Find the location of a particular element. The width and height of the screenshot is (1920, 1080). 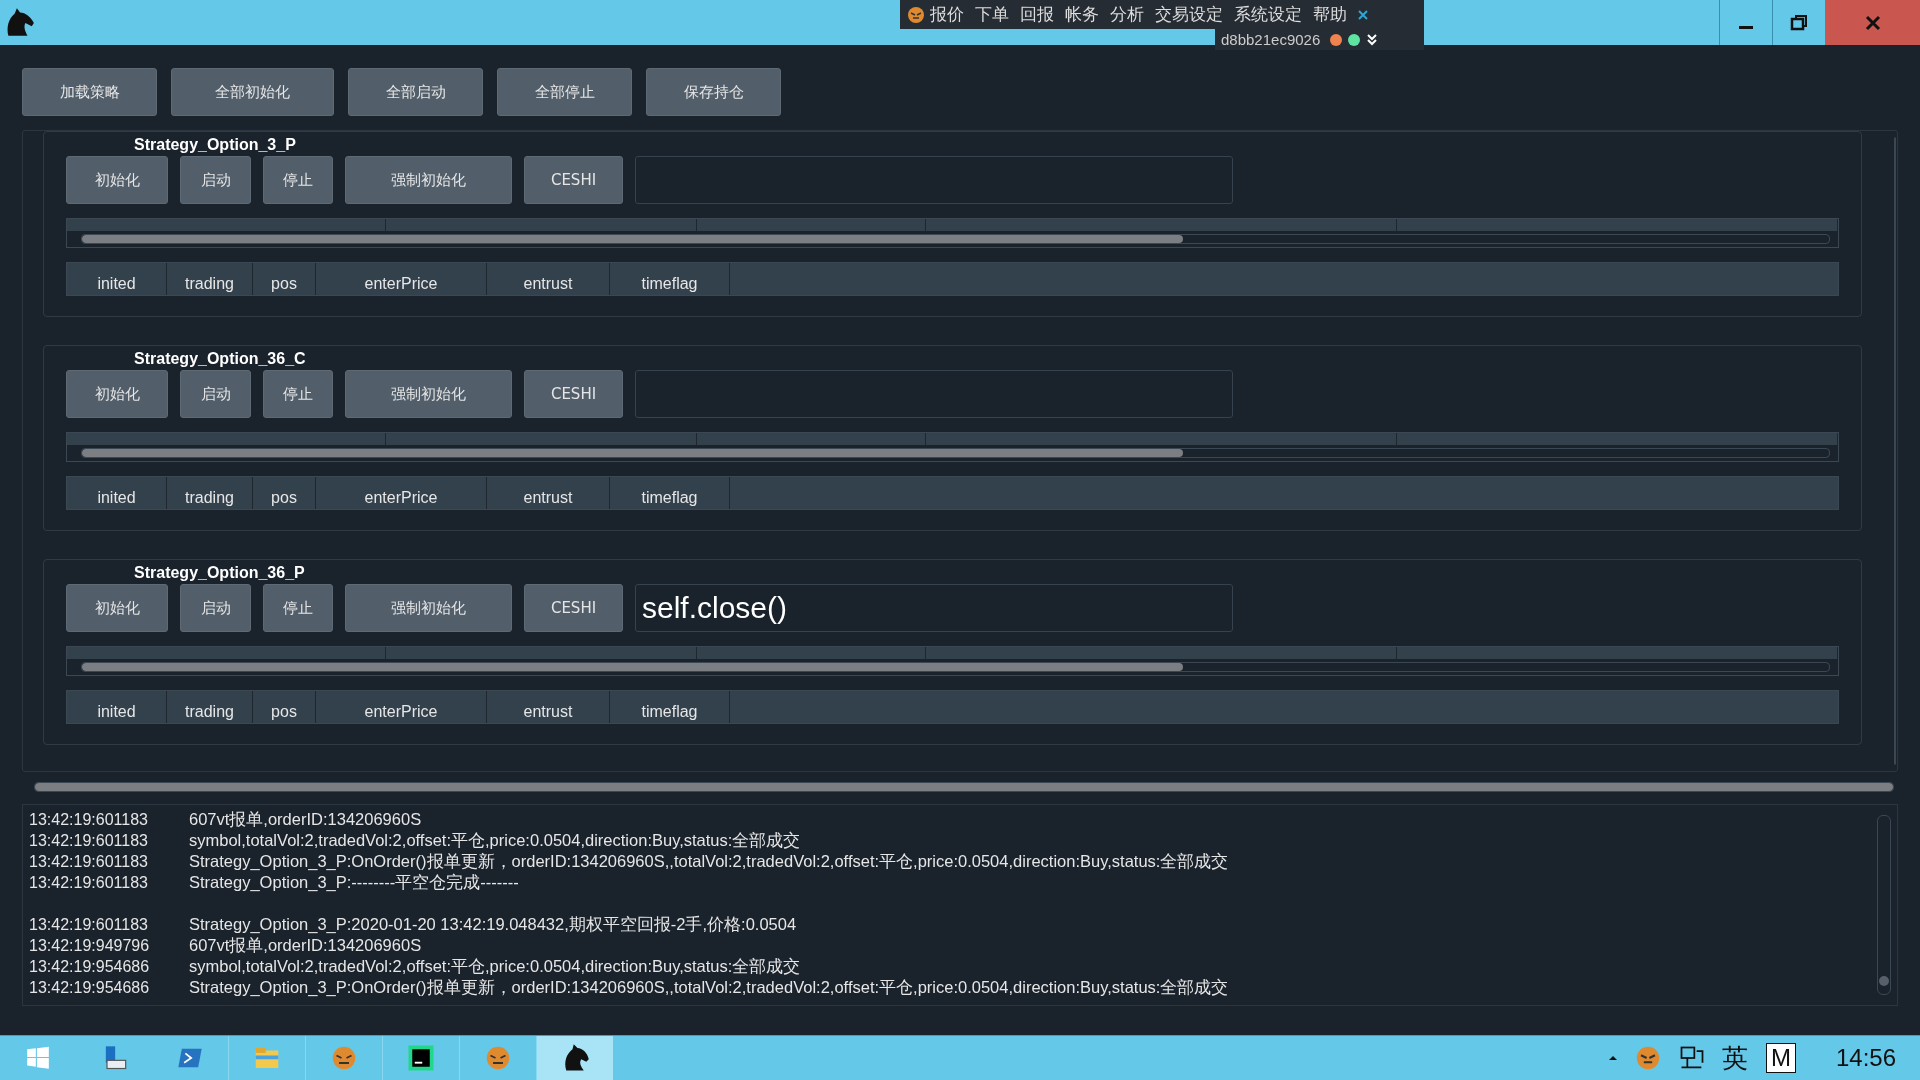

toolbar-button: 全部初始化 is located at coordinates (252, 92).